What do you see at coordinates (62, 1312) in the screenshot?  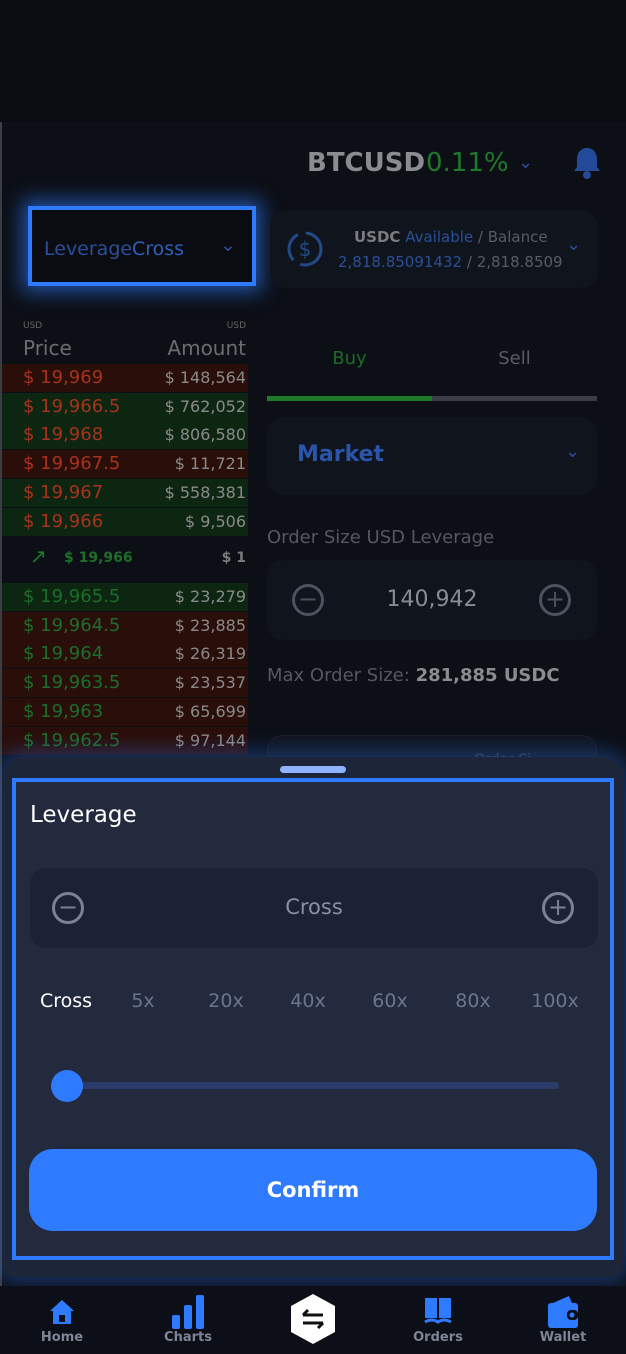 I see `home-icon` at bounding box center [62, 1312].